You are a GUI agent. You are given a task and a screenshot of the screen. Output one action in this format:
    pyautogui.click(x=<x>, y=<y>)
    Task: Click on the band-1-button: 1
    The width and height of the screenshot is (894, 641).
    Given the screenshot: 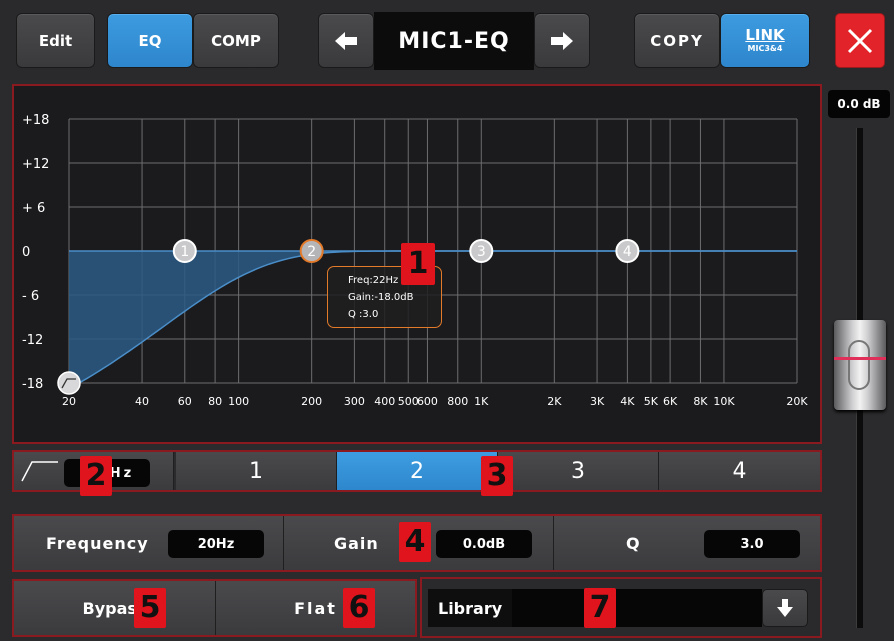 What is the action you would take?
    pyautogui.click(x=256, y=471)
    